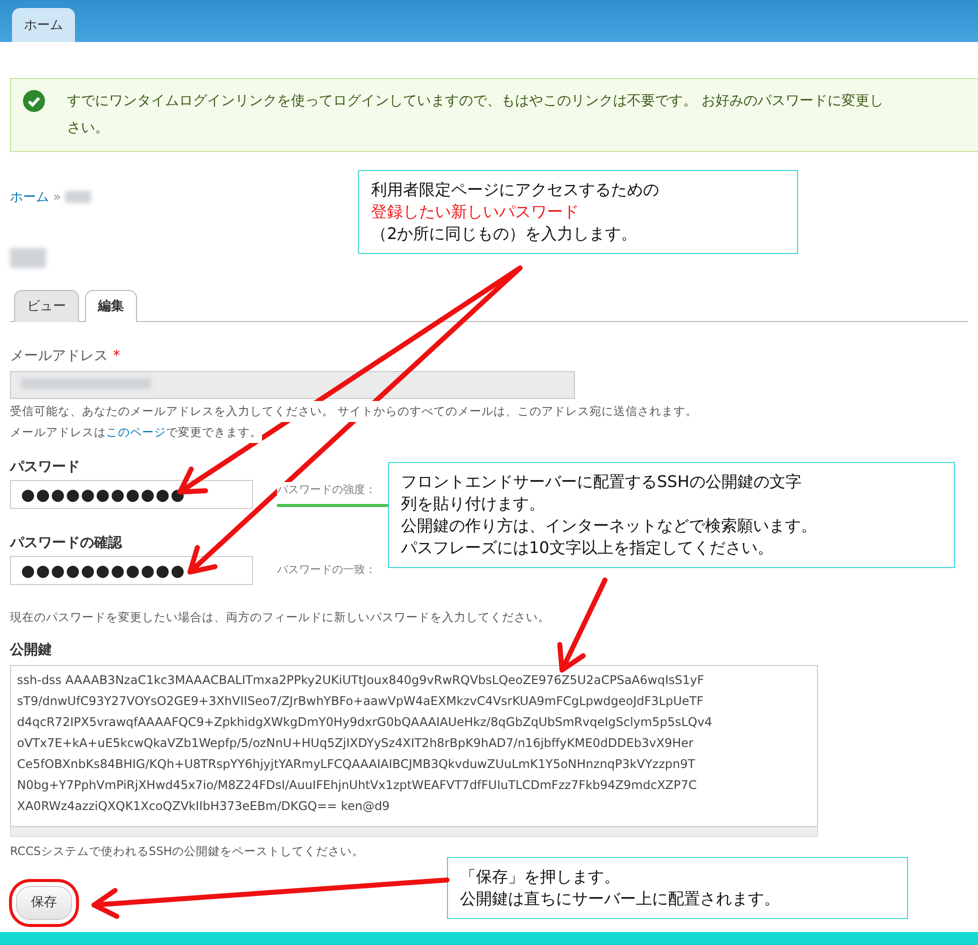 This screenshot has height=945, width=978. I want to click on message-text: すでにワンタイムログインリンクを使ってログインしていますので、もはやこのリンクは不要です。 お好みのパスワードに変更し, so click(475, 101).